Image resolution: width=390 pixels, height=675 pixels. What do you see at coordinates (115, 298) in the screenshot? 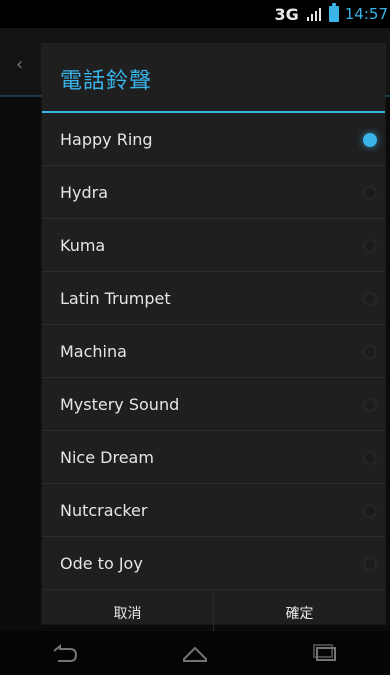
I see `list-item-label: Latin Trumpet` at bounding box center [115, 298].